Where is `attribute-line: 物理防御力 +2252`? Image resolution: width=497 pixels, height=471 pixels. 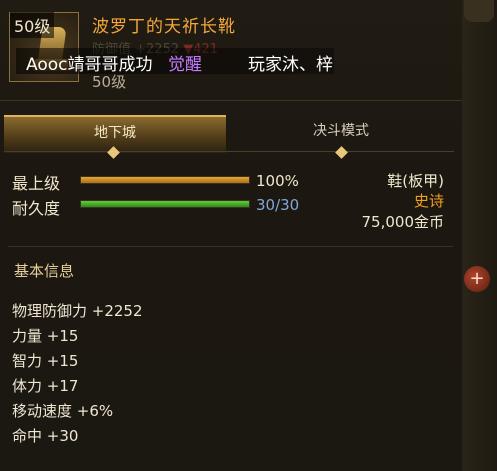
attribute-line: 物理防御力 +2252 is located at coordinates (77, 311).